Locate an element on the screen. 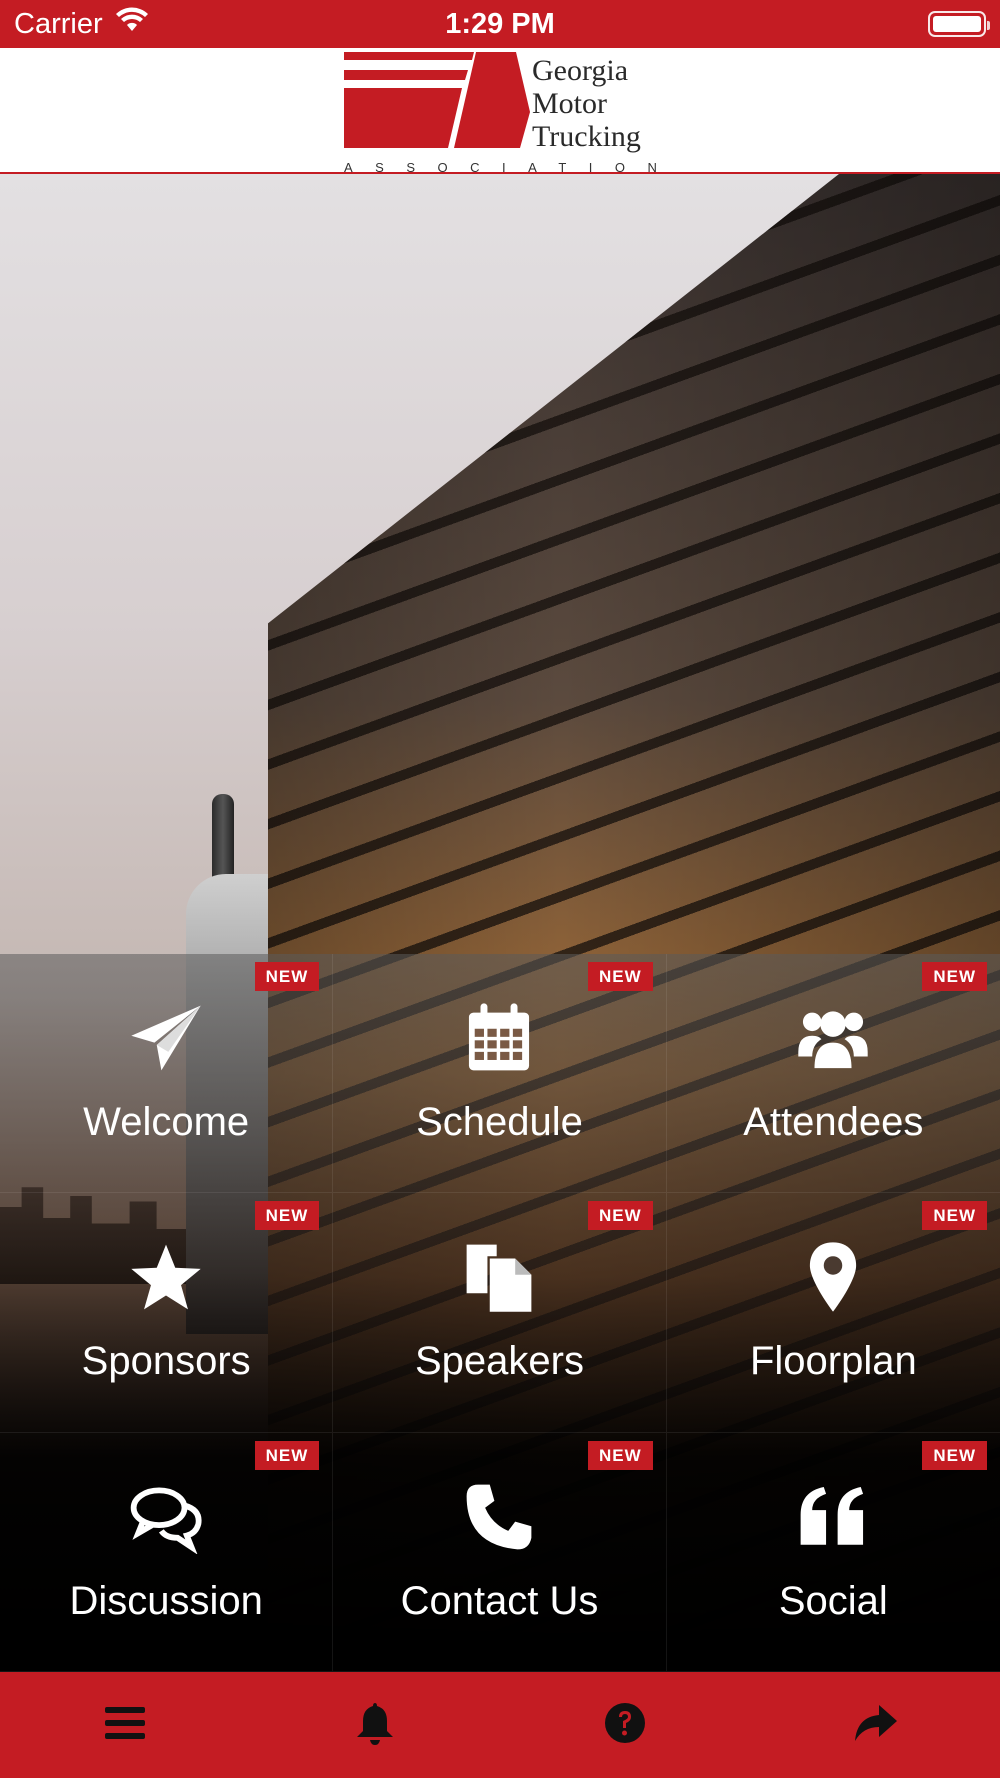 This screenshot has width=1000, height=1778. menu-button is located at coordinates (125, 1725).